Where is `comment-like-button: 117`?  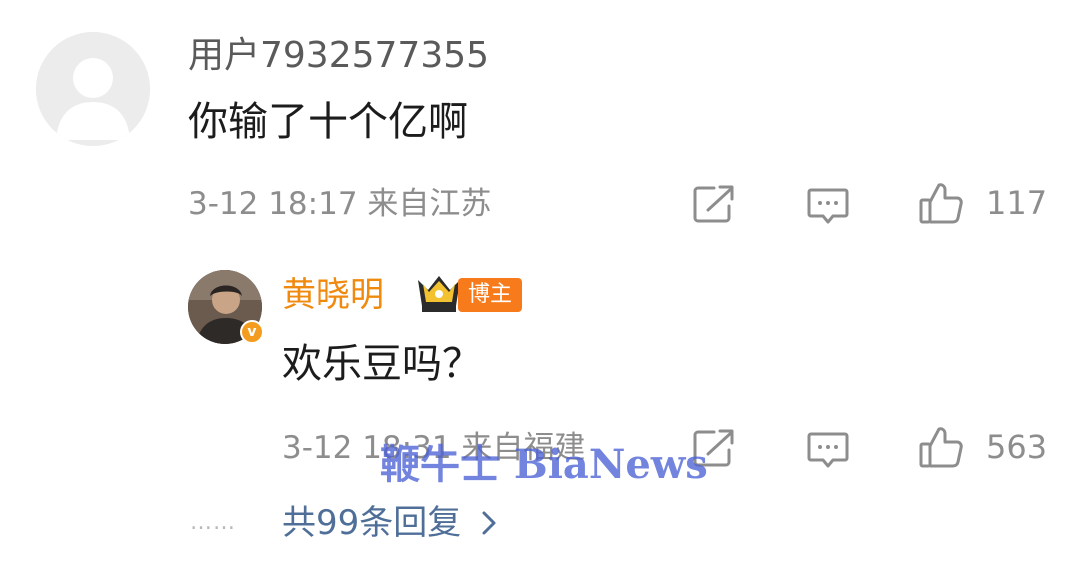
comment-like-button: 117 is located at coordinates (982, 203).